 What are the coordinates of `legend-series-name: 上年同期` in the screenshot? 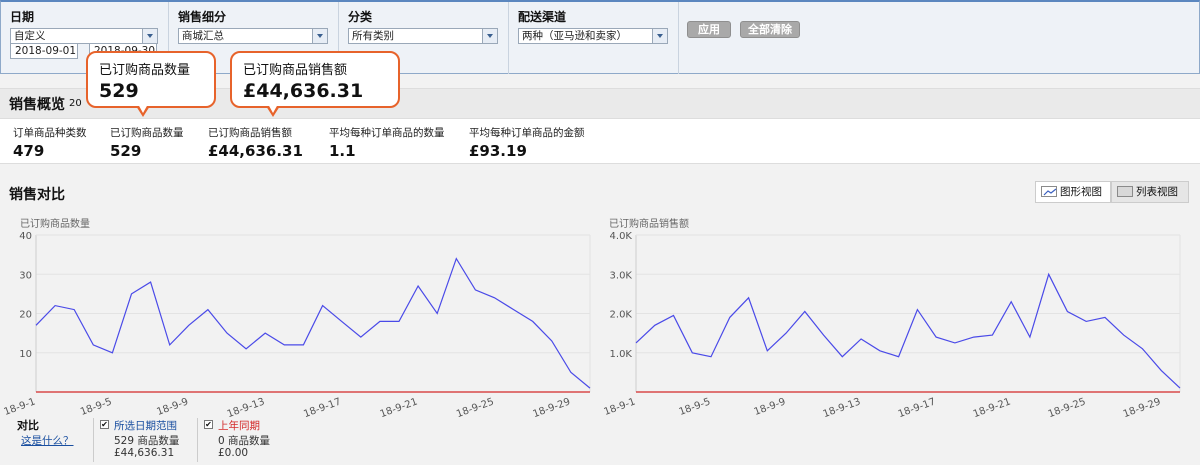 It's located at (239, 426).